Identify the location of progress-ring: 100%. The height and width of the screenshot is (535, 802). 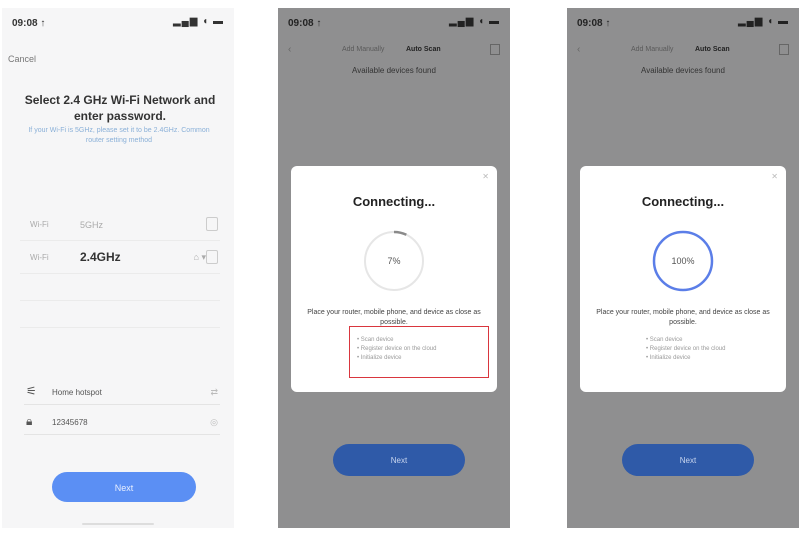
(683, 261).